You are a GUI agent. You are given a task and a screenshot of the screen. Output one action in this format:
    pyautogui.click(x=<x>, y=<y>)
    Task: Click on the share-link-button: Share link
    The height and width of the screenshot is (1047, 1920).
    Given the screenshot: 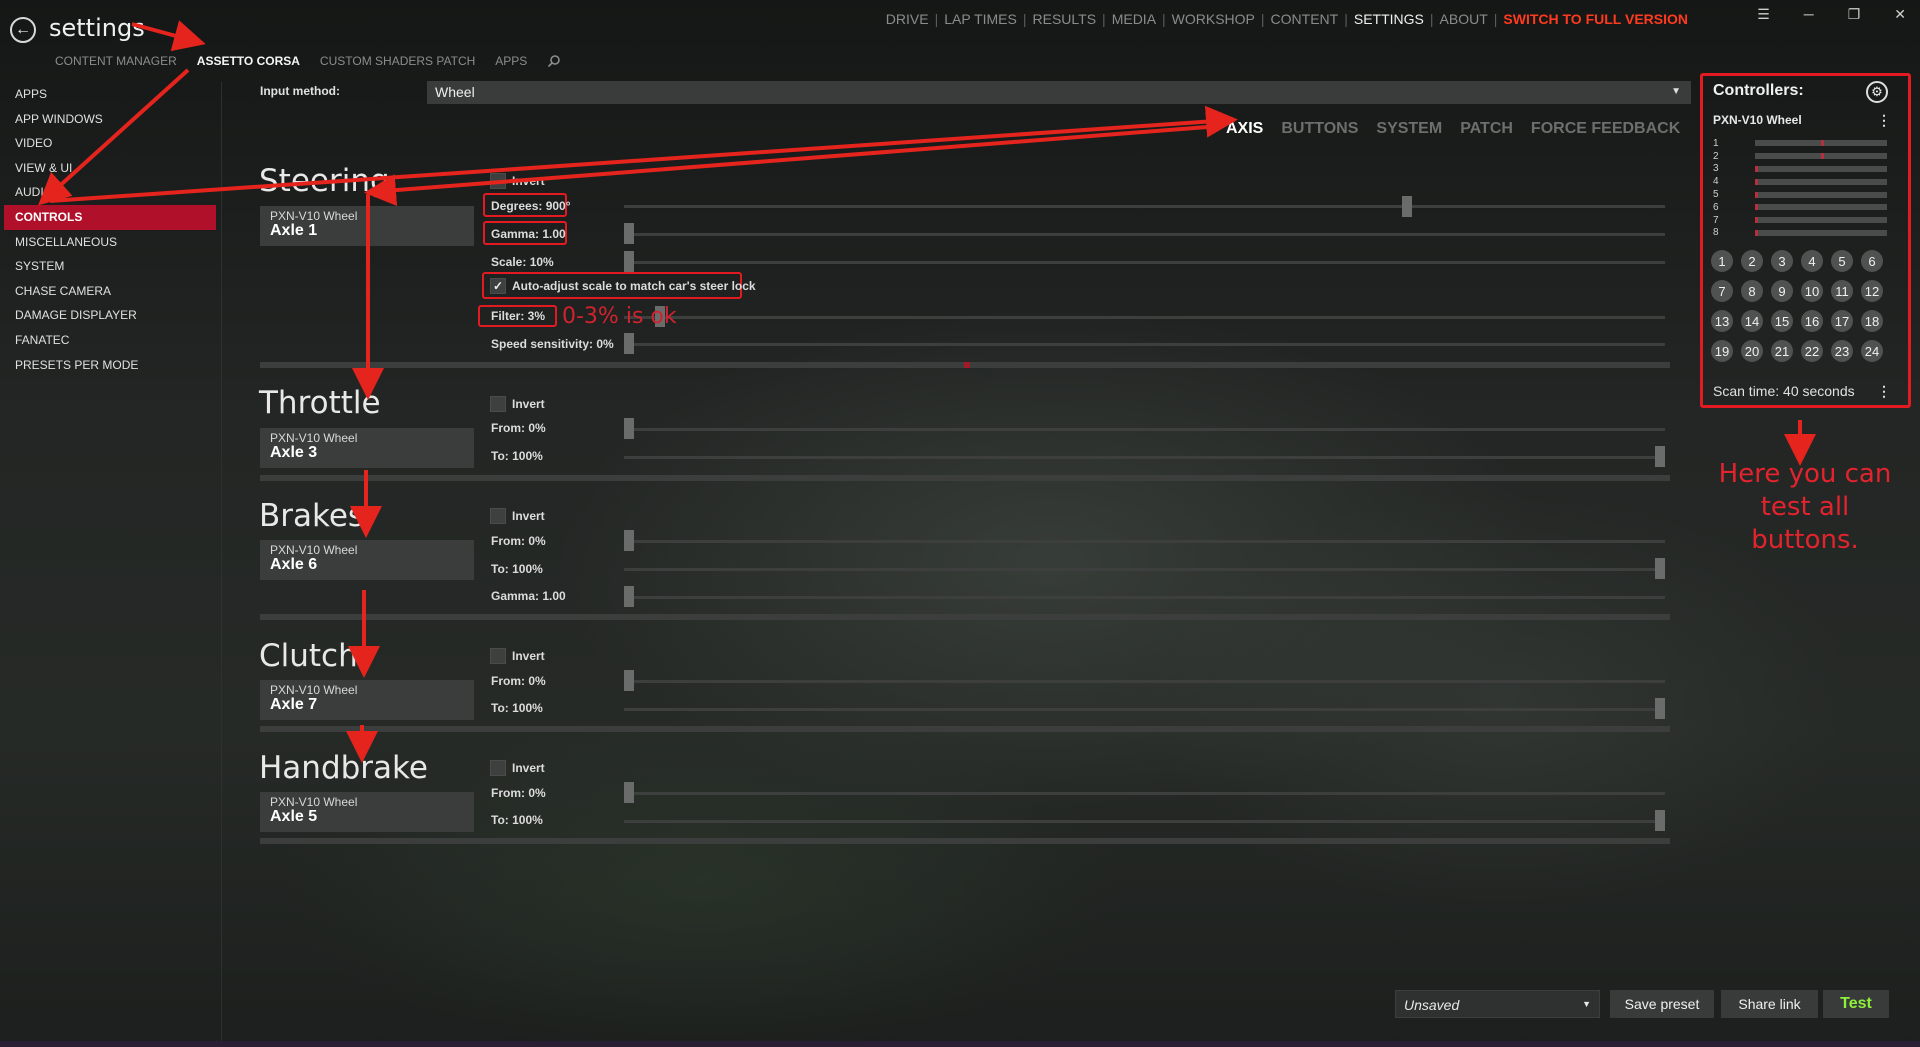 What is the action you would take?
    pyautogui.click(x=1769, y=1004)
    